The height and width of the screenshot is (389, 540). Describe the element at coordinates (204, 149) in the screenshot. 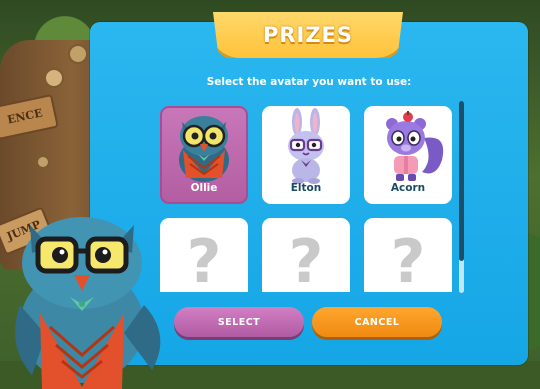

I see `owl-avatar-icon` at that location.